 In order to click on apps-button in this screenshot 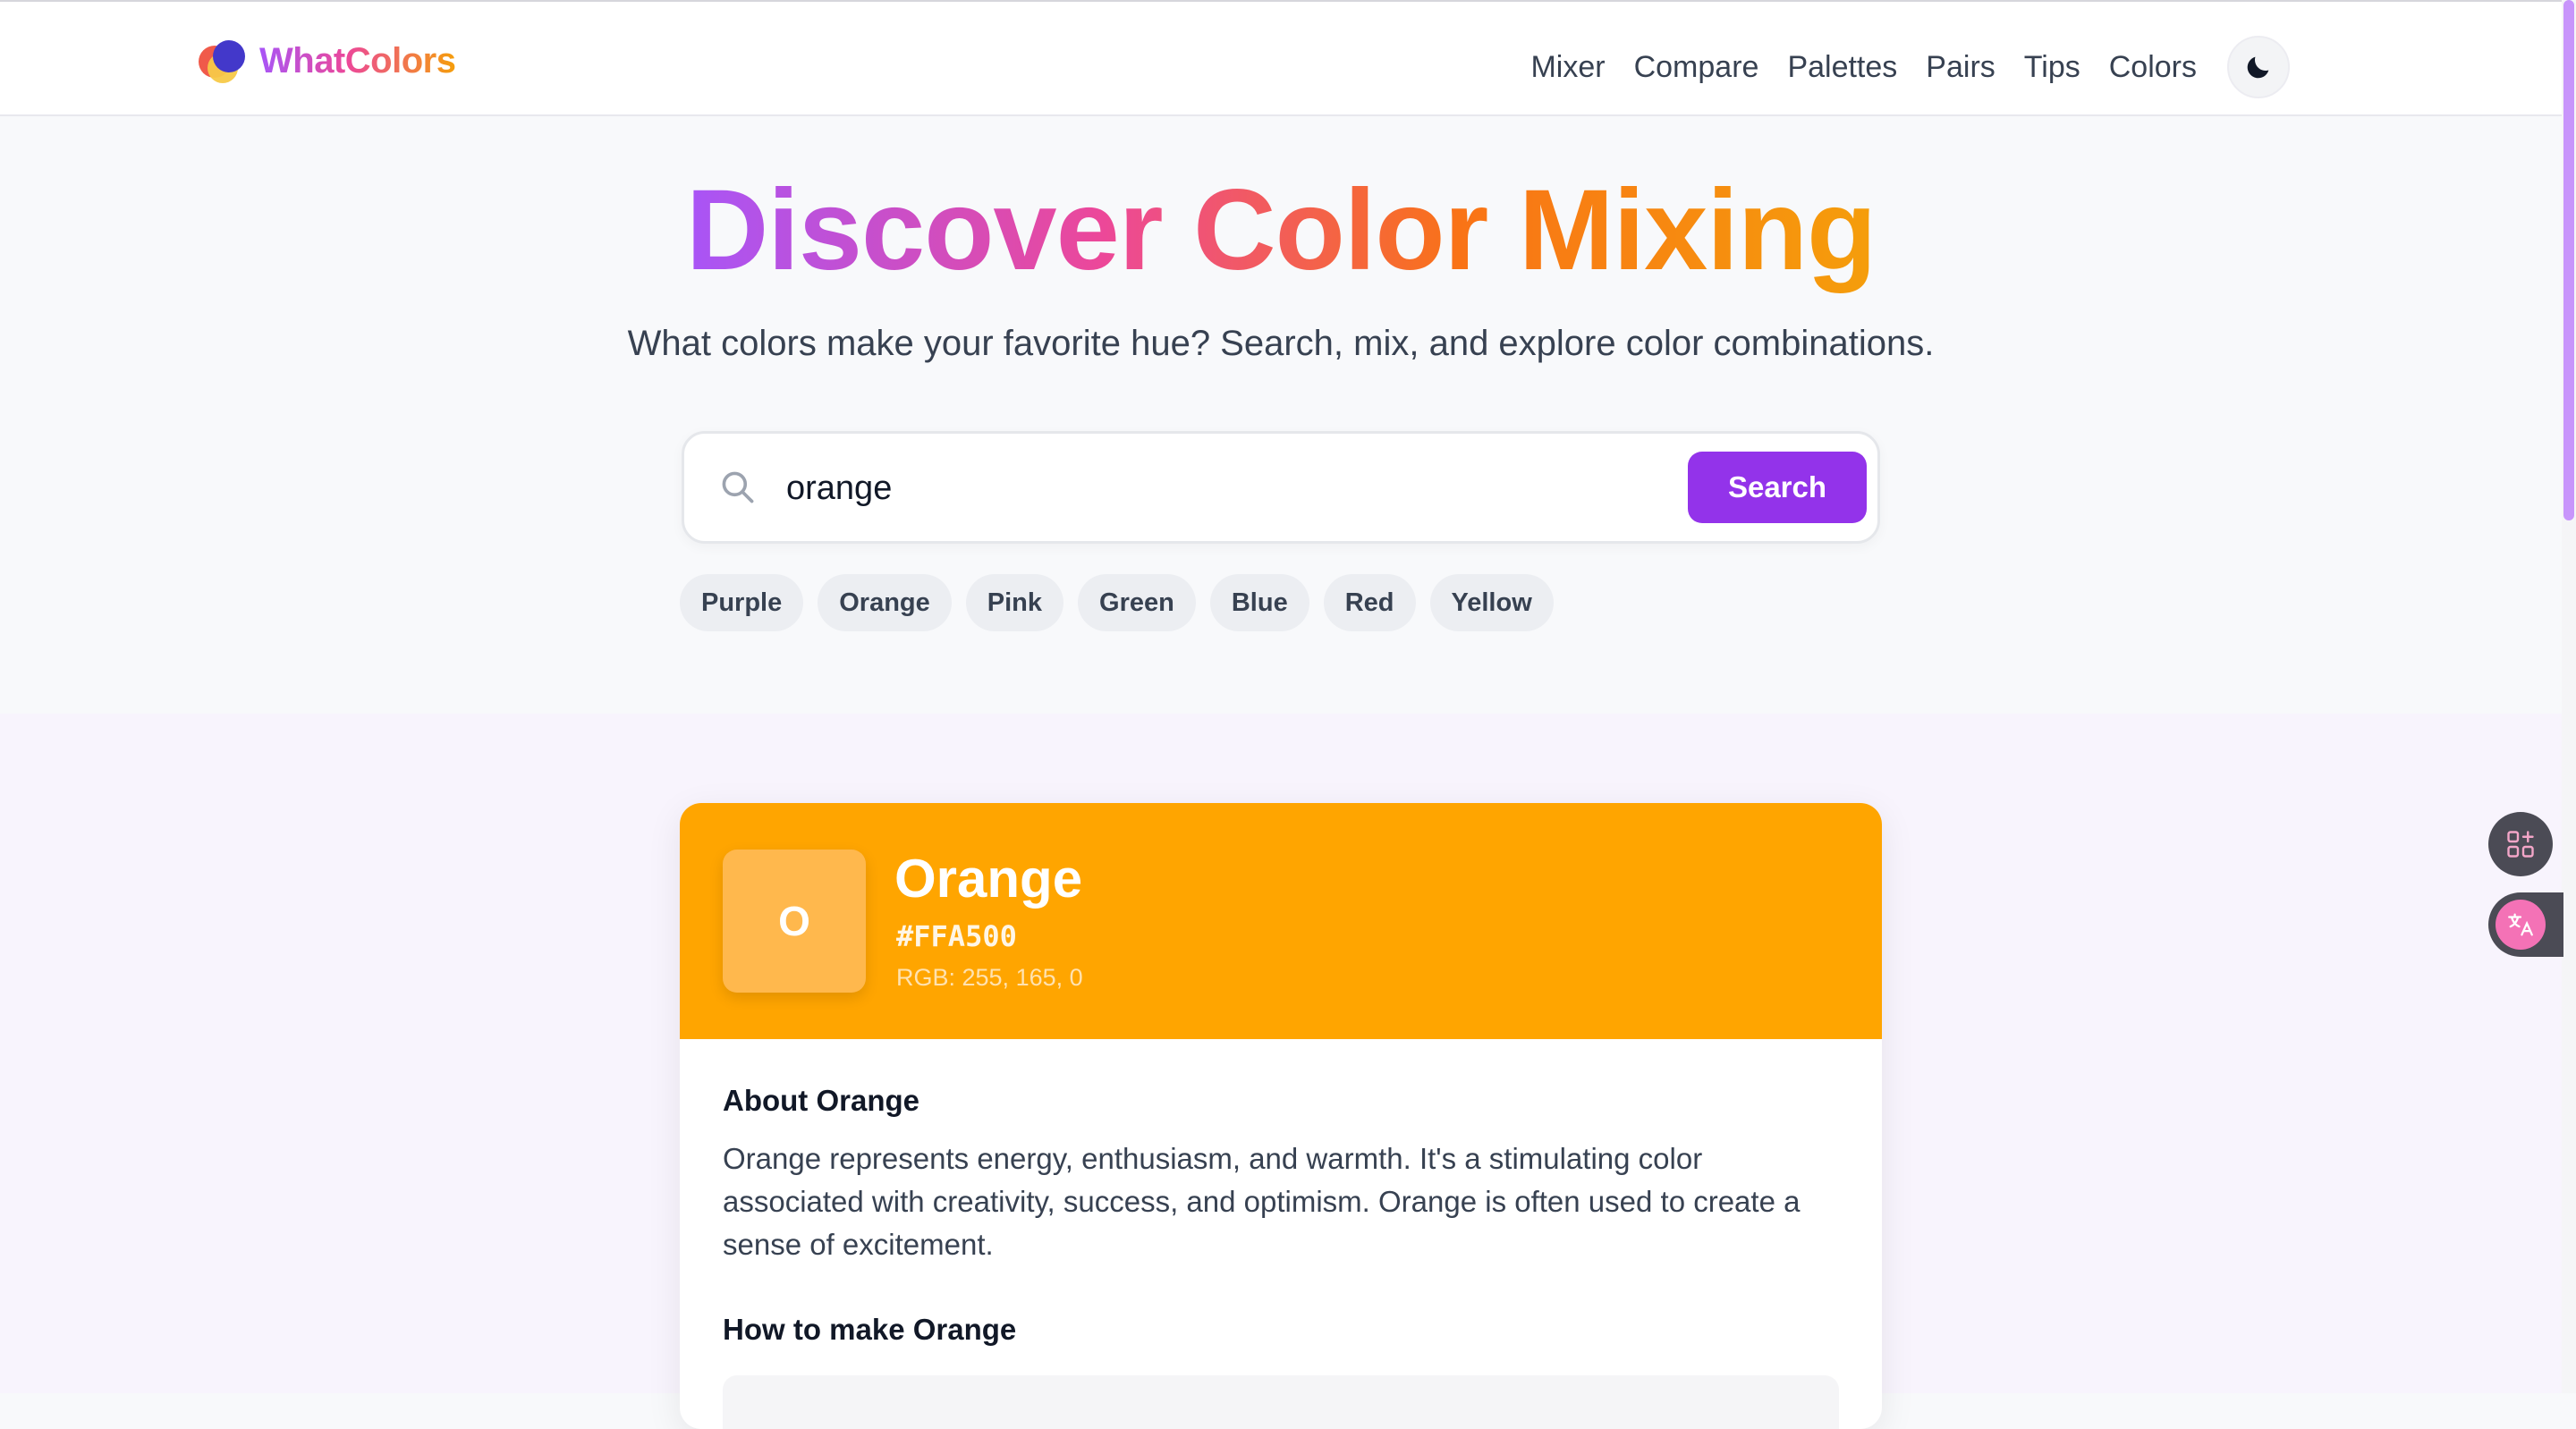, I will do `click(2520, 844)`.